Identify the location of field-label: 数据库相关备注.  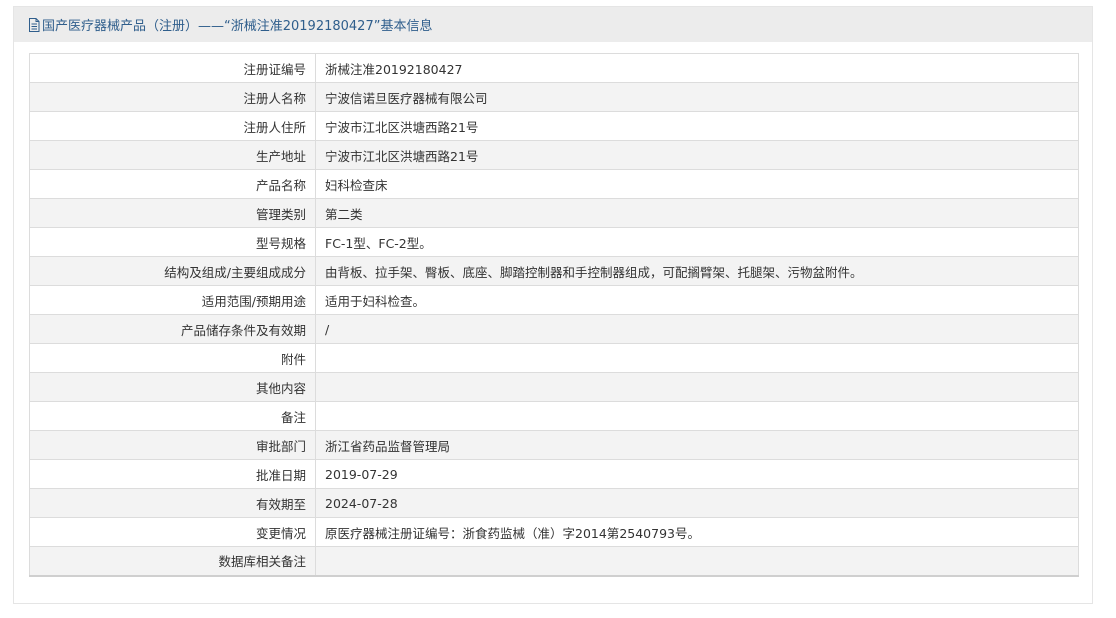
(172, 561).